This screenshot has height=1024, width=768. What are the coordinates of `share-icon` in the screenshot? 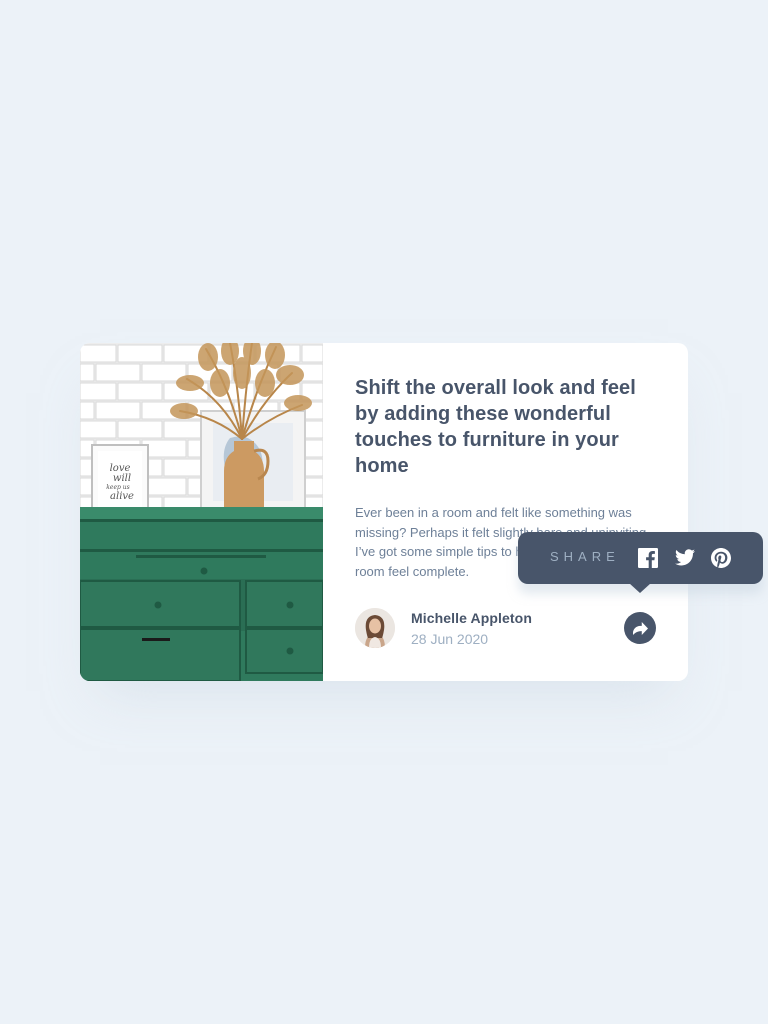 It's located at (640, 628).